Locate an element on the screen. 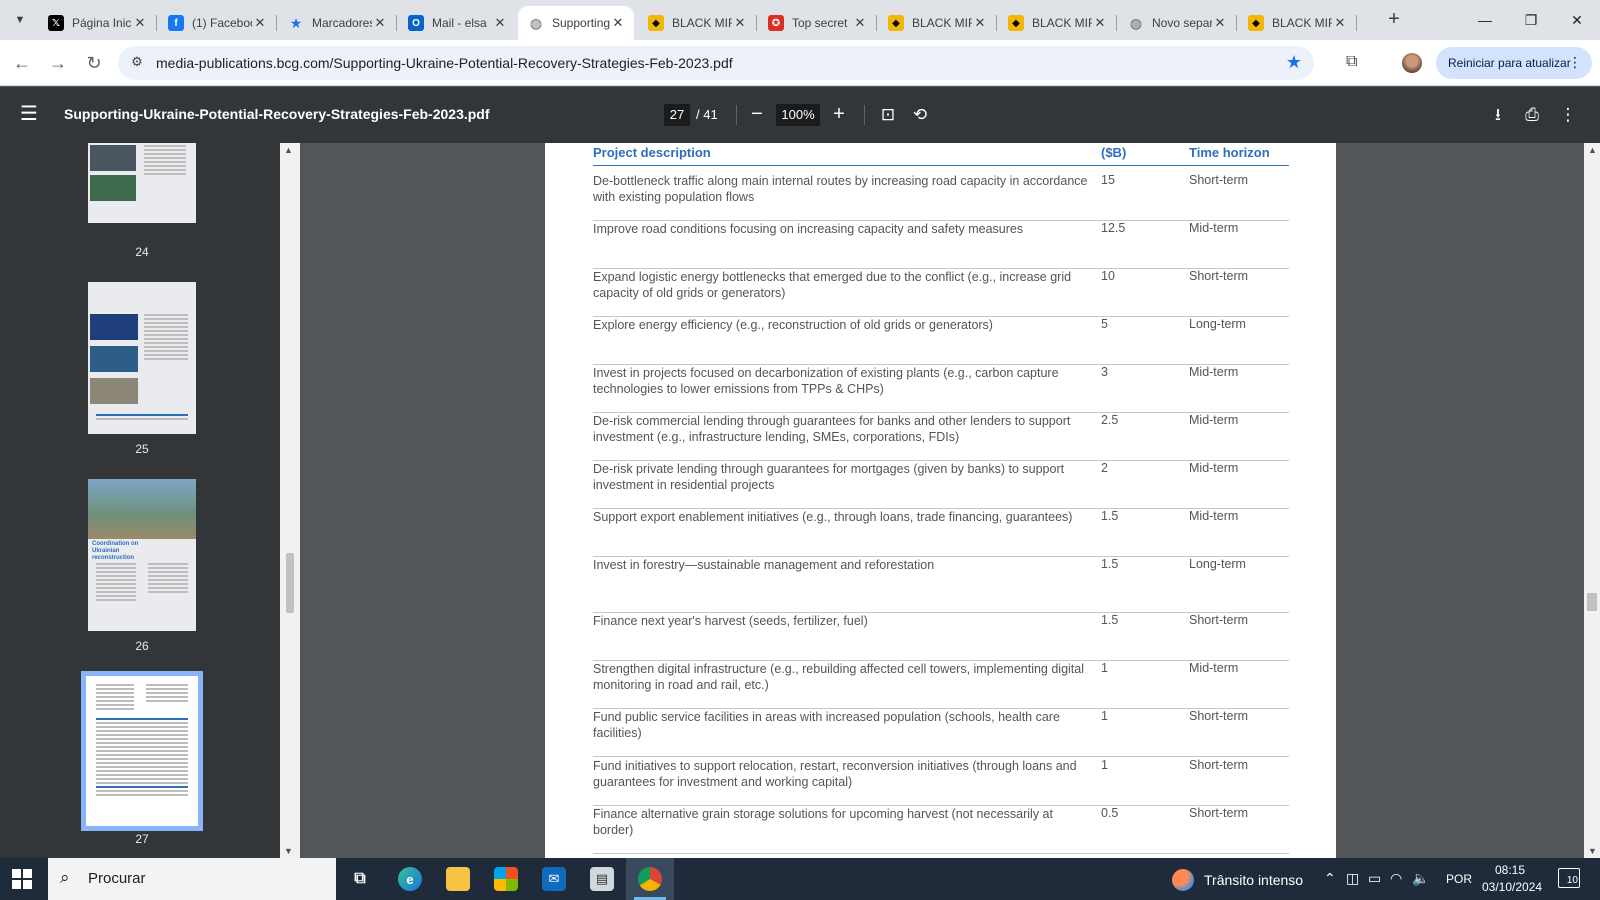 This screenshot has height=900, width=1600. reload-button: ↻ is located at coordinates (94, 63).